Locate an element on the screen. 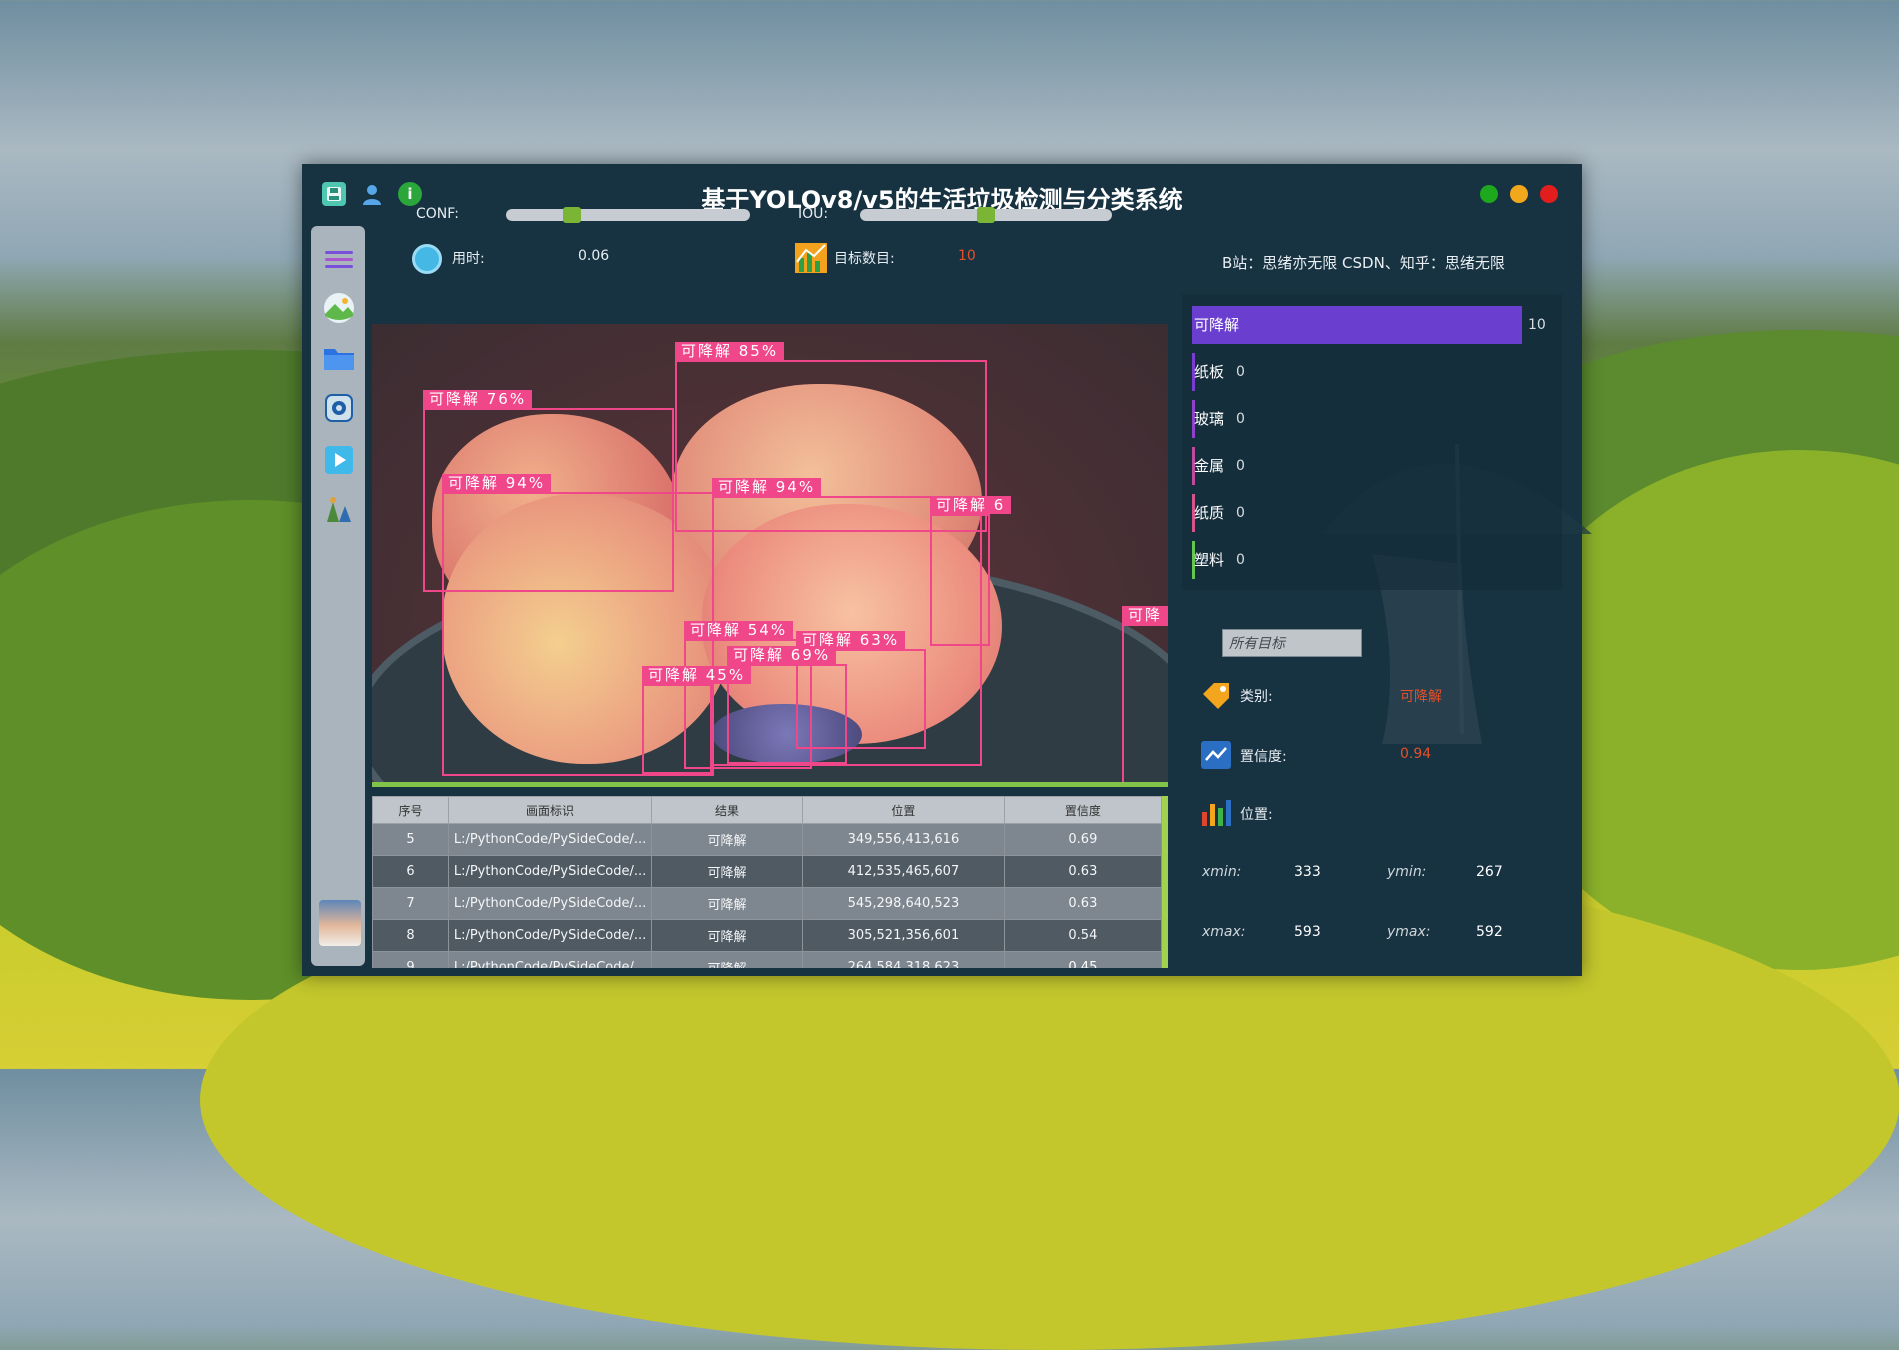 This screenshot has height=1350, width=1899. class-value: 可降解 is located at coordinates (1421, 697).